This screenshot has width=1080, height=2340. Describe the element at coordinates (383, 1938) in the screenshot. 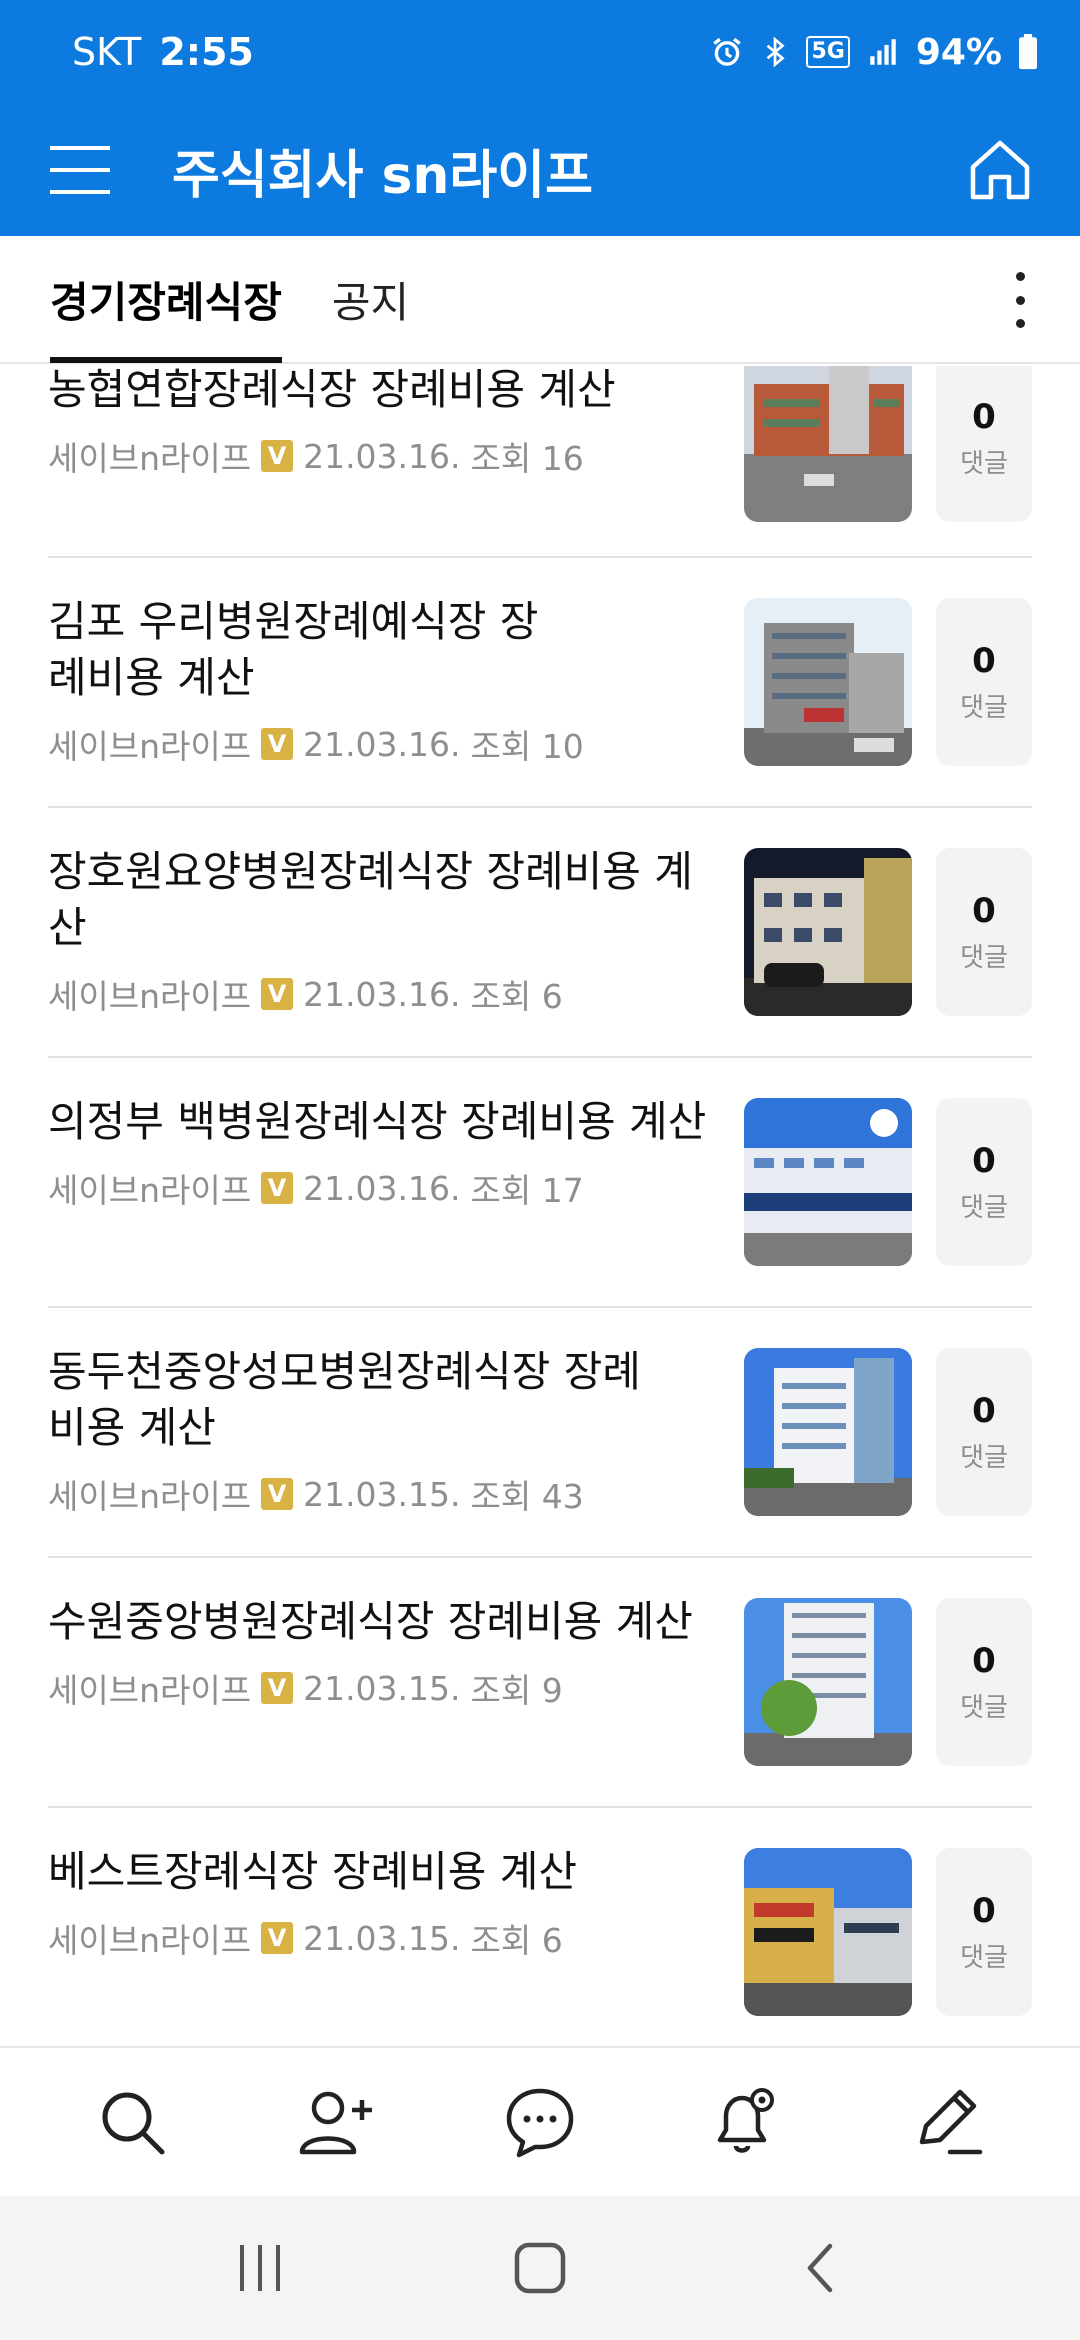

I see `post-meta: 세이브n라이프 V 21.03.15. 조회 6` at that location.